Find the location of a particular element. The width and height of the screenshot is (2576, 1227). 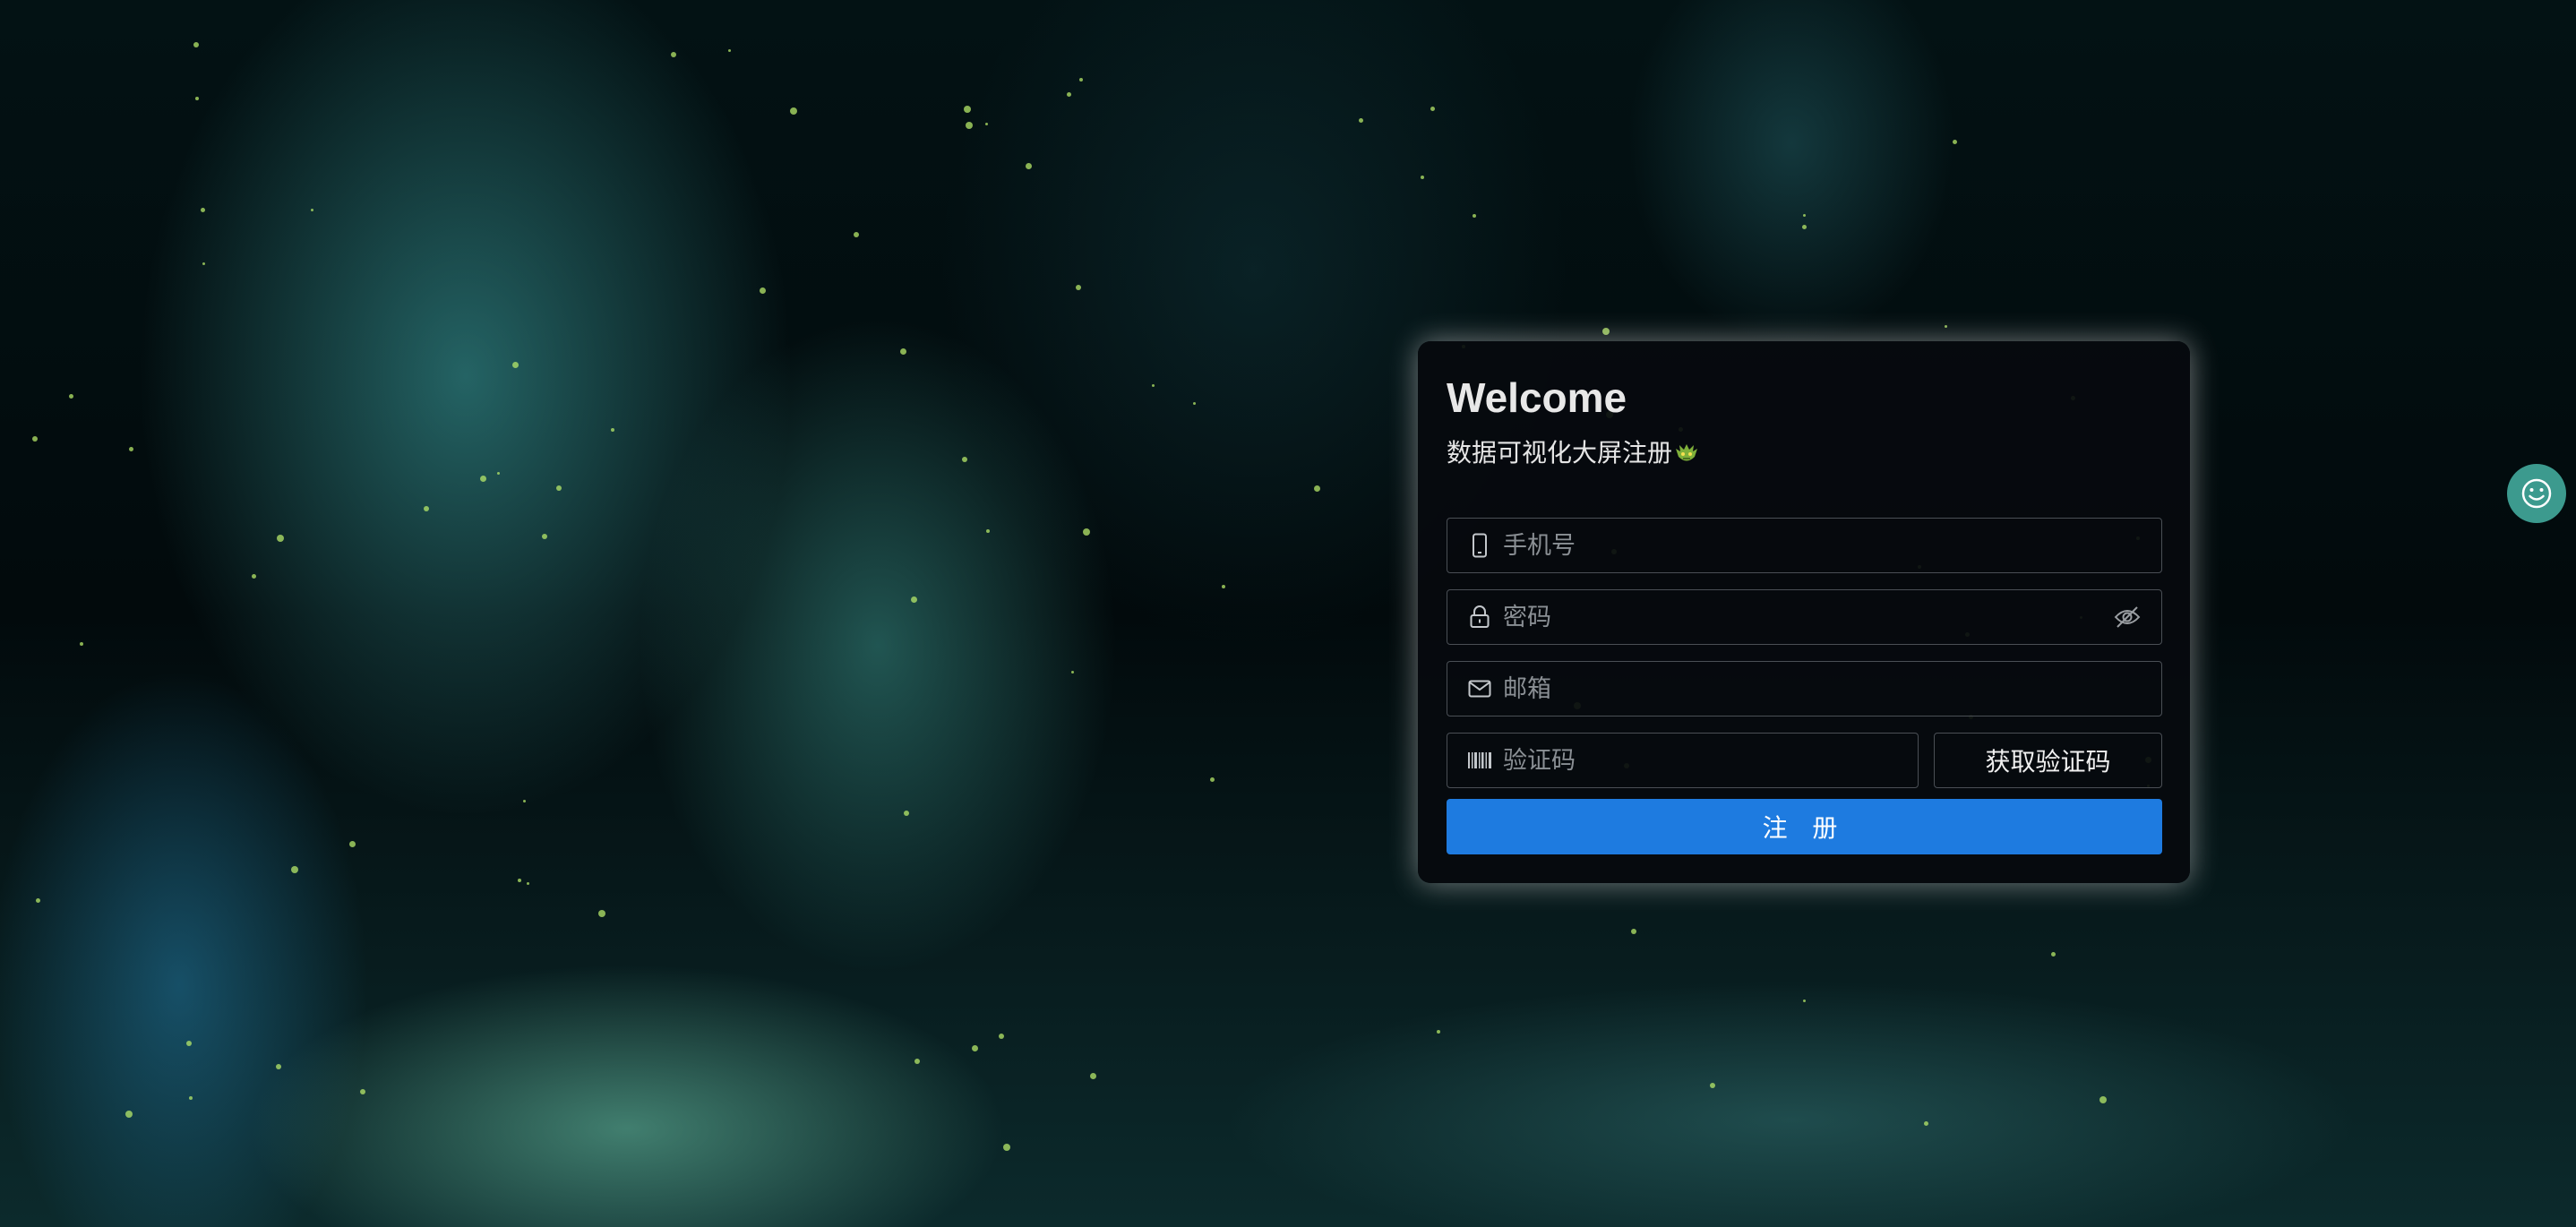

password-field is located at coordinates (1804, 617).